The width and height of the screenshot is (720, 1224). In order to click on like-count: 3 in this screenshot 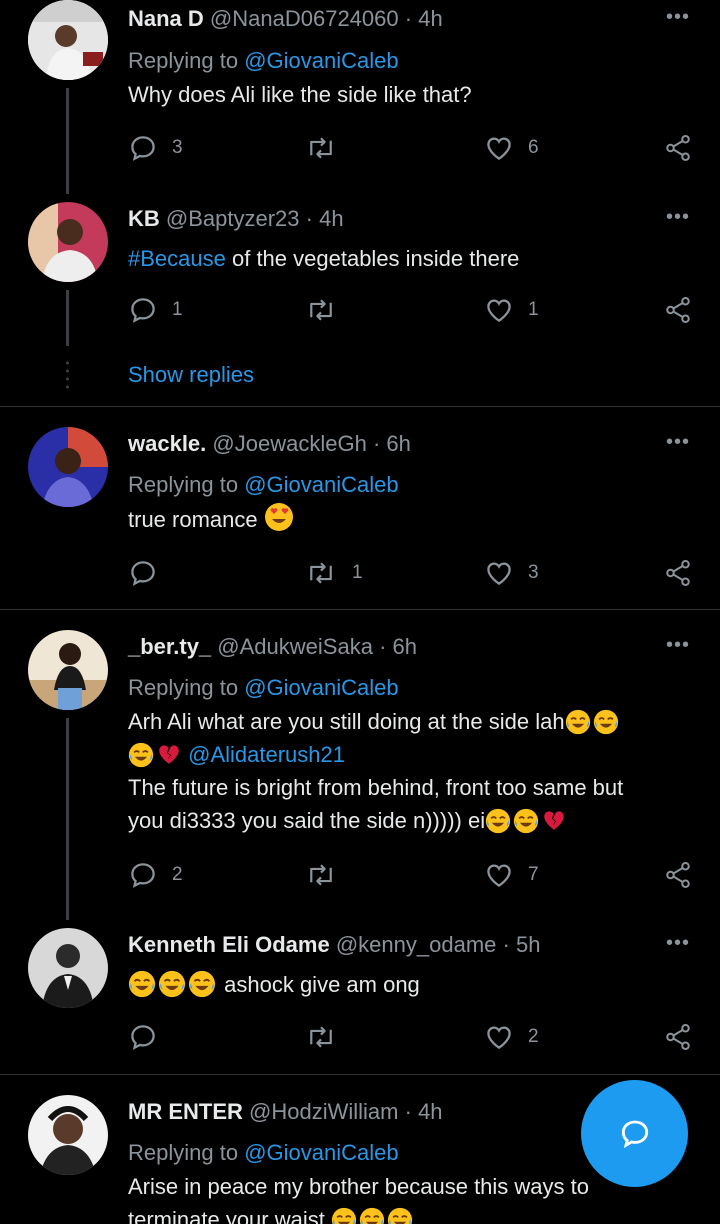, I will do `click(533, 572)`.